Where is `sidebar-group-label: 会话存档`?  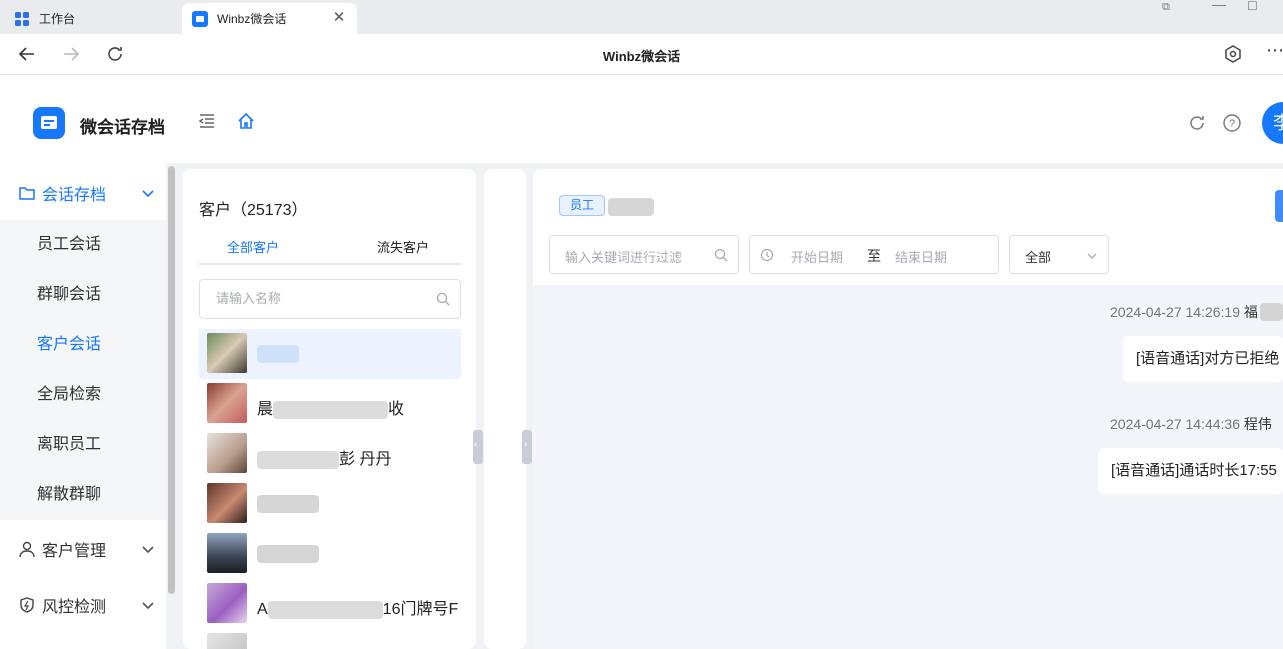 sidebar-group-label: 会话存档 is located at coordinates (74, 195).